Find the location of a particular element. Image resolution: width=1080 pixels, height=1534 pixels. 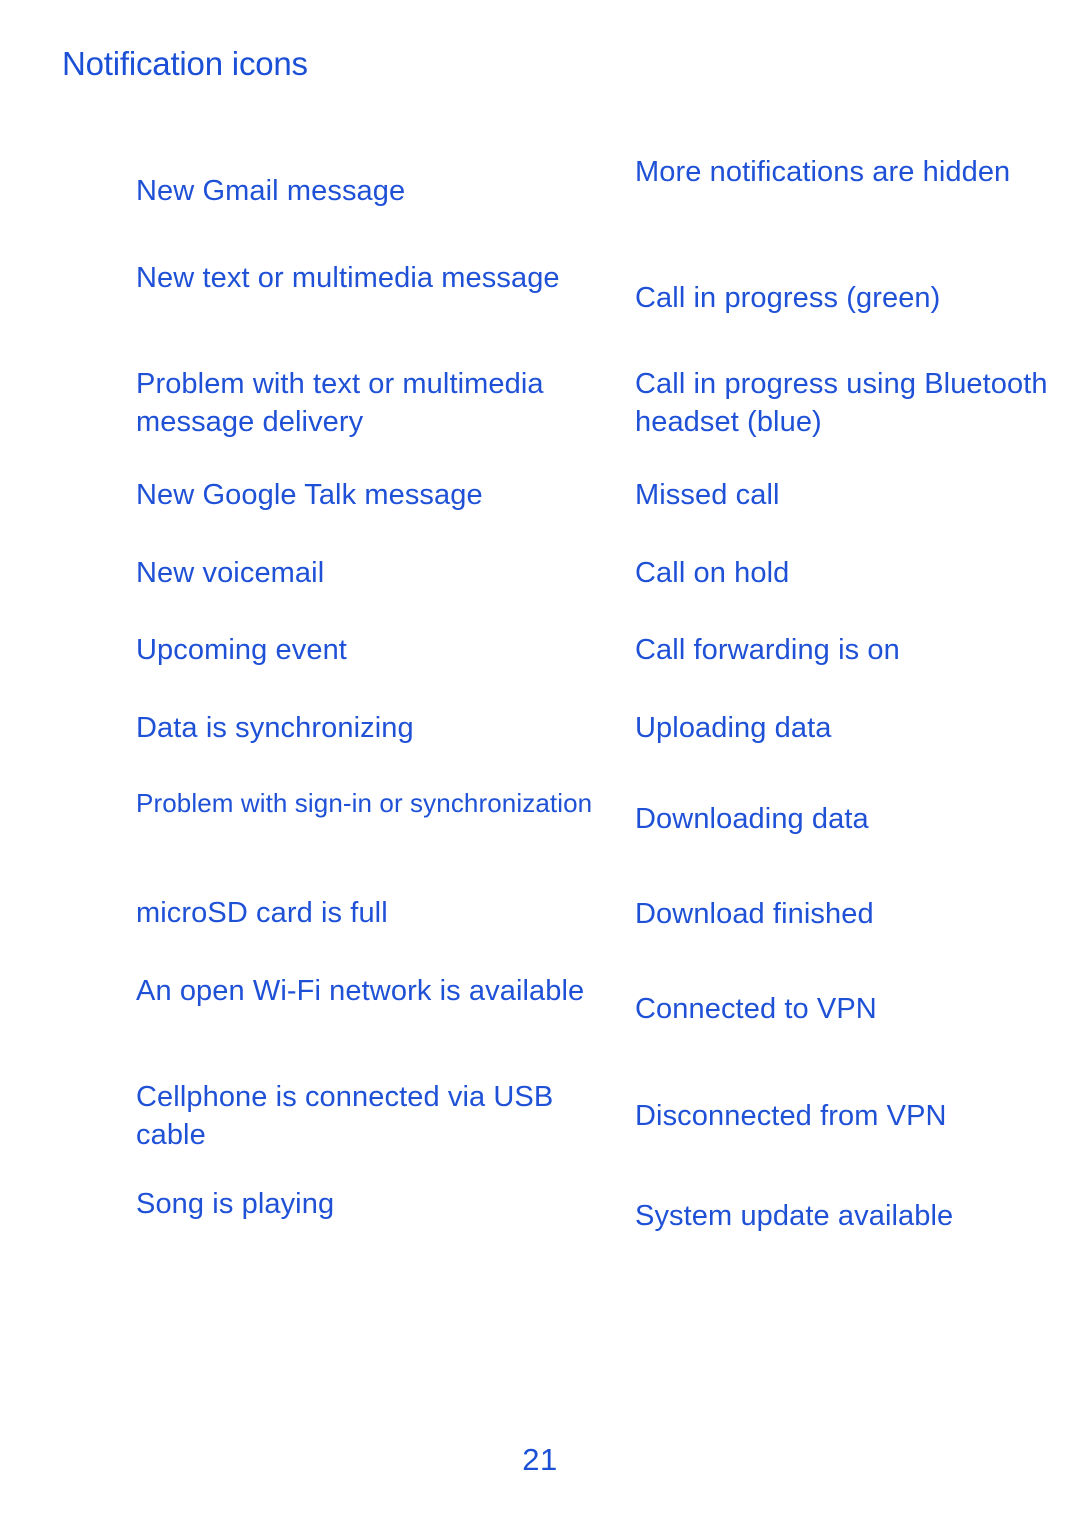

right-item: Call on hold is located at coordinates (712, 573).